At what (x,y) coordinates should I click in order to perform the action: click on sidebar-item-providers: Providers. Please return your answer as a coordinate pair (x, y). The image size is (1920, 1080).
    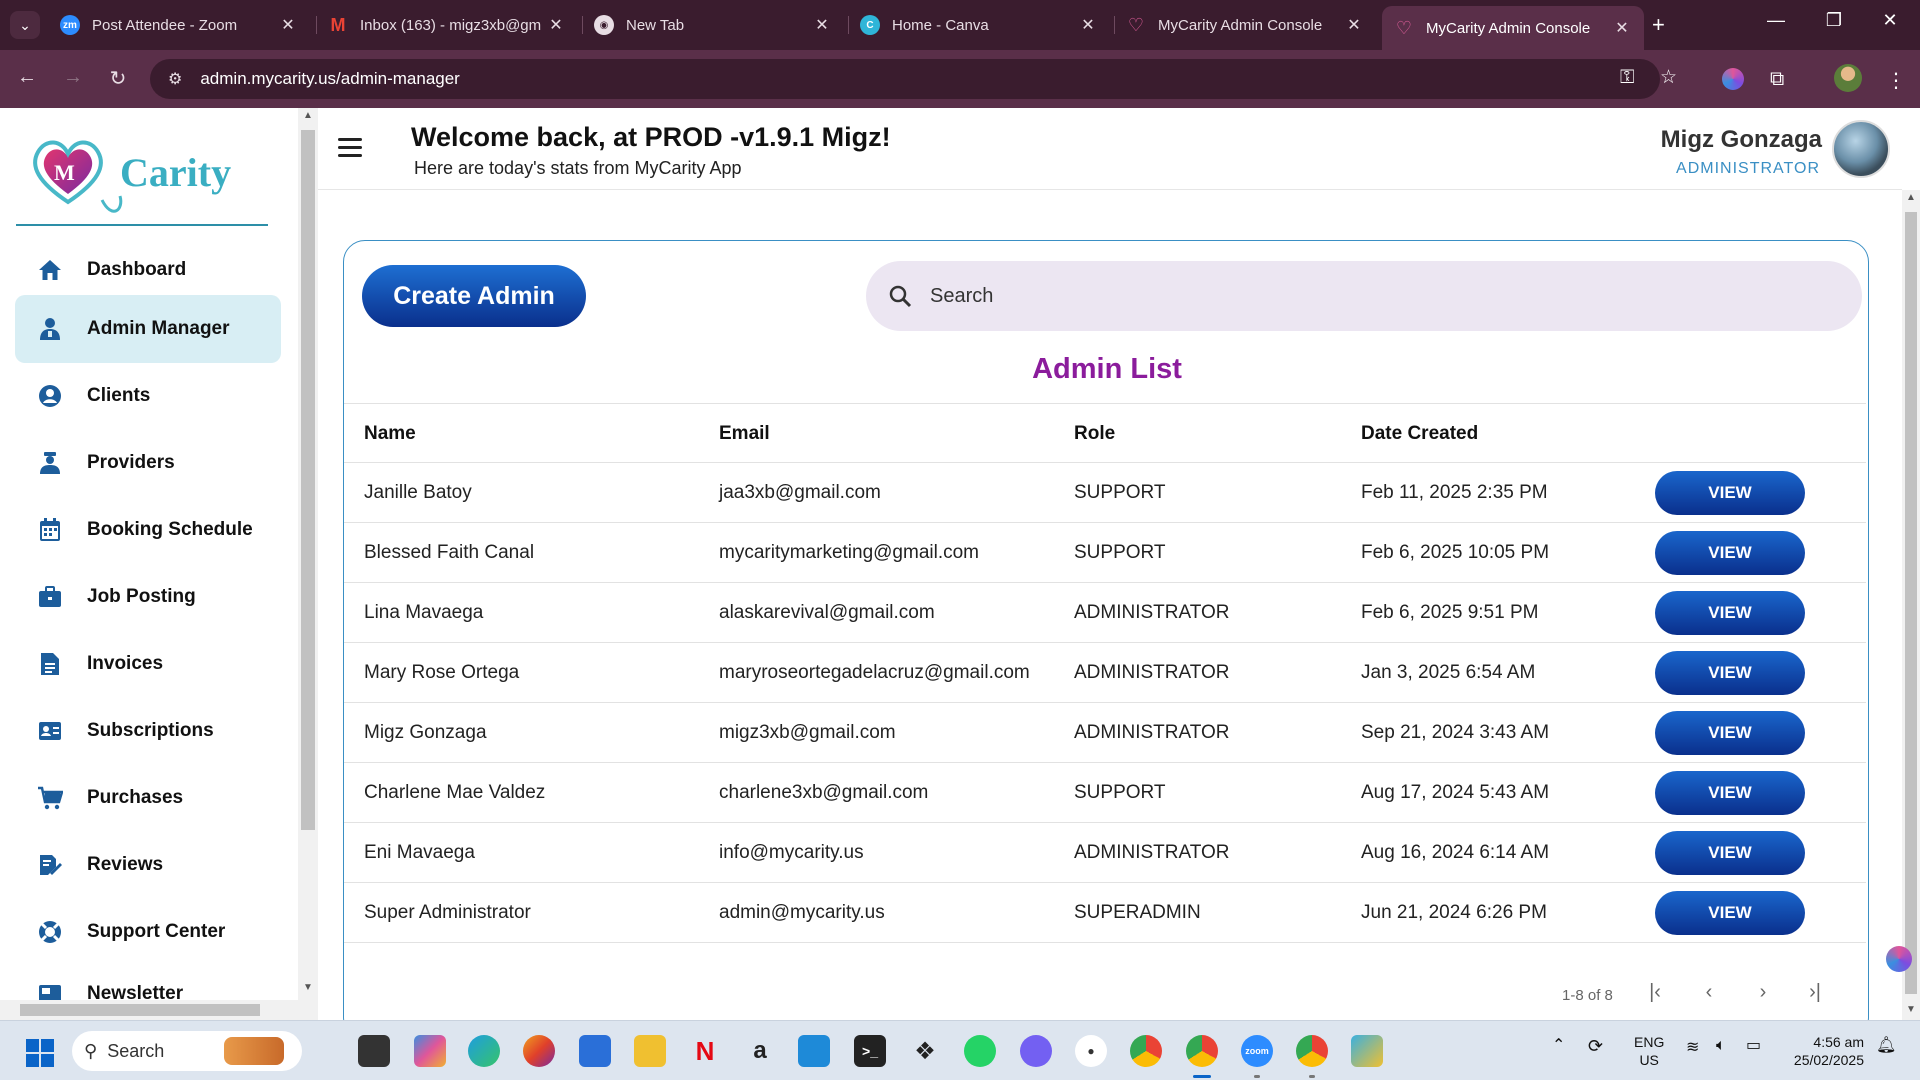
    Looking at the image, I should click on (148, 463).